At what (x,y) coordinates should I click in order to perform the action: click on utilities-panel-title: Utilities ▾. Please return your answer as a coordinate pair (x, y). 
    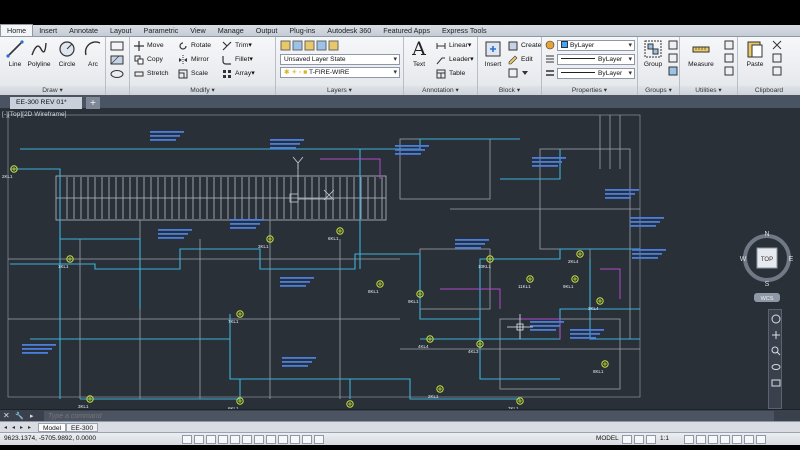
    Looking at the image, I should click on (708, 90).